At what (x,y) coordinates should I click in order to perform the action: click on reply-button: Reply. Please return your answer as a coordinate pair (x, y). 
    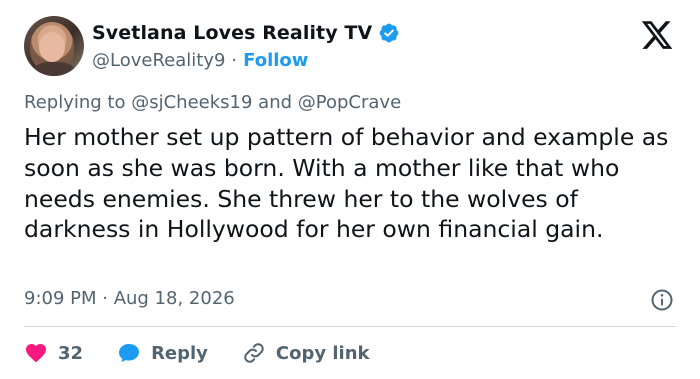
    Looking at the image, I should click on (162, 353).